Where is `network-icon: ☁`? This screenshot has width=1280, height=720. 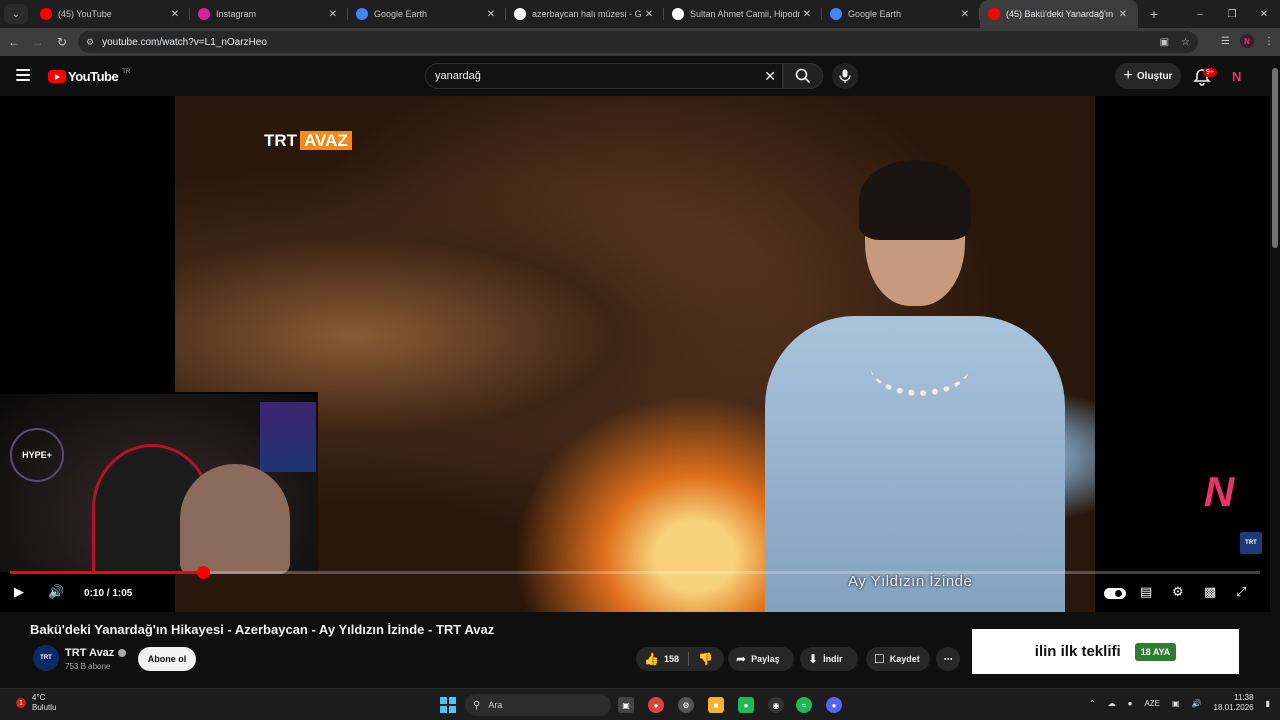
network-icon: ☁ is located at coordinates (1112, 703).